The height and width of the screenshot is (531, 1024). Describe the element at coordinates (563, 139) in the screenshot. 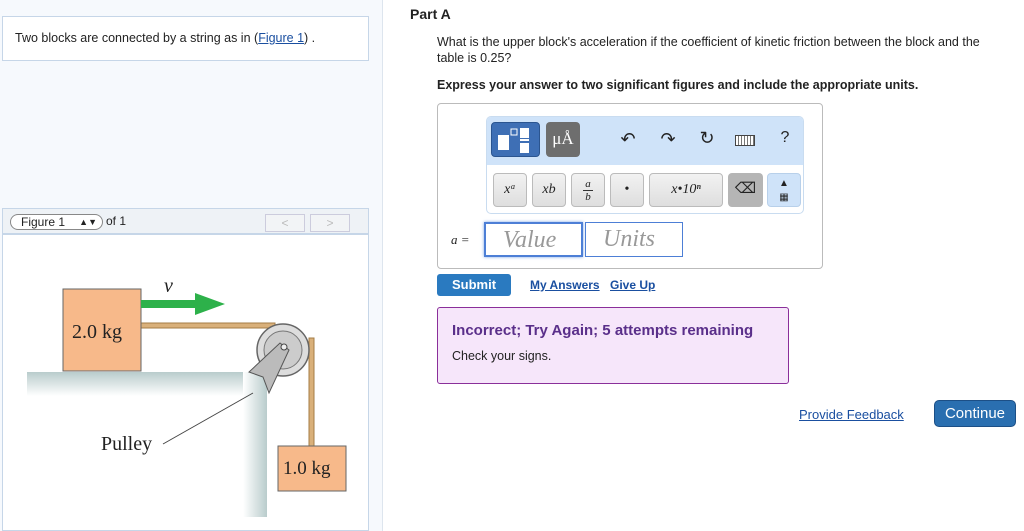

I see `units-button: μÅ` at that location.